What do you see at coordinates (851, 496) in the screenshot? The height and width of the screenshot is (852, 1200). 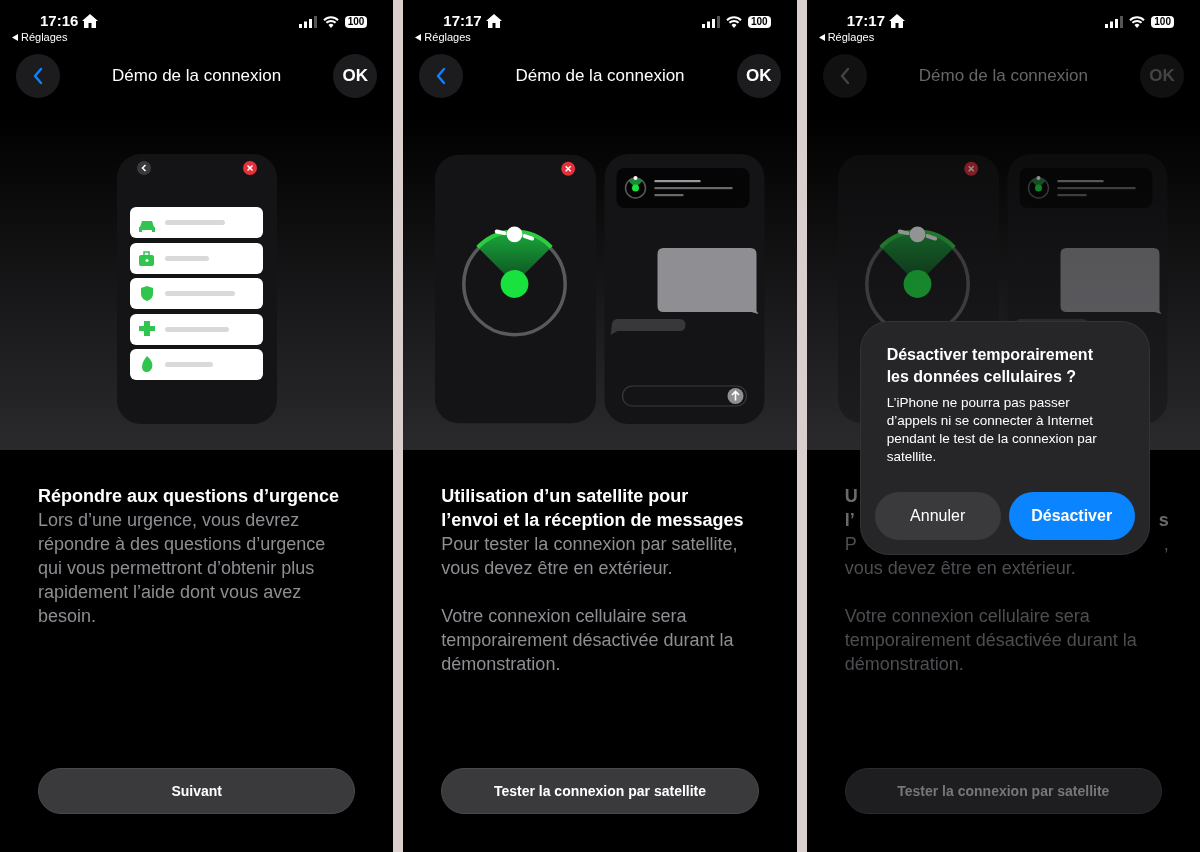 I see `partially-covered-text: U` at bounding box center [851, 496].